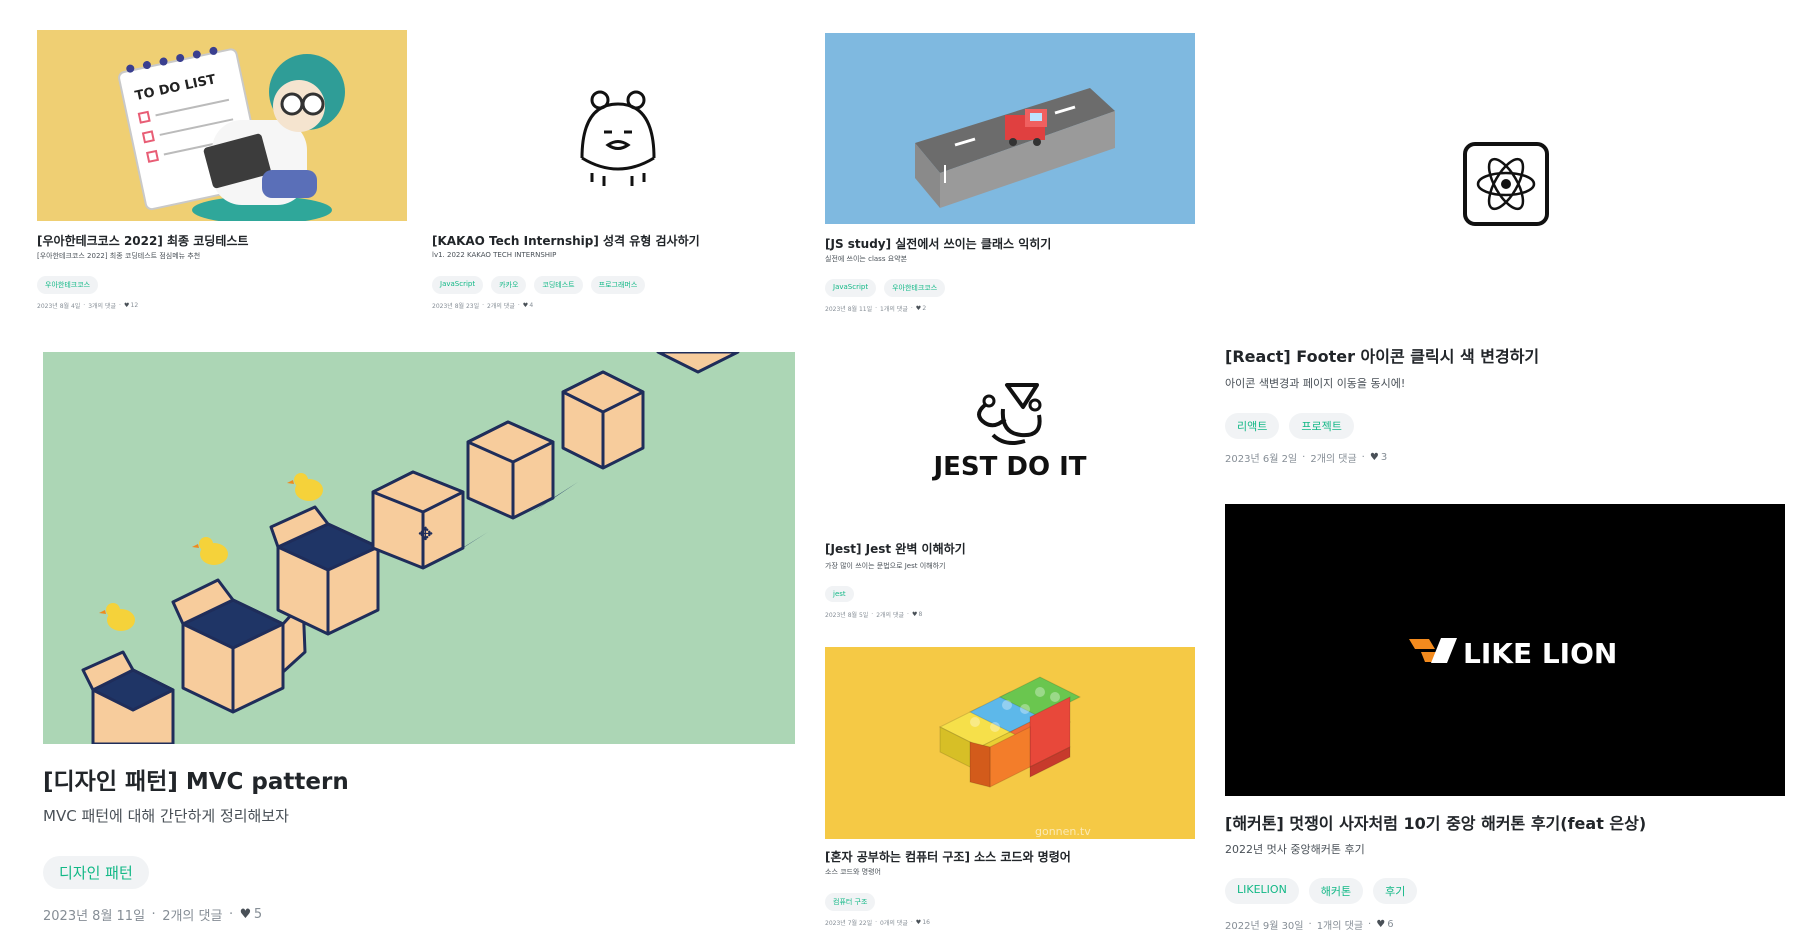  What do you see at coordinates (142, 240) in the screenshot?
I see `post-title: [우아한테크코스 2022] 최종 코딩테스트` at bounding box center [142, 240].